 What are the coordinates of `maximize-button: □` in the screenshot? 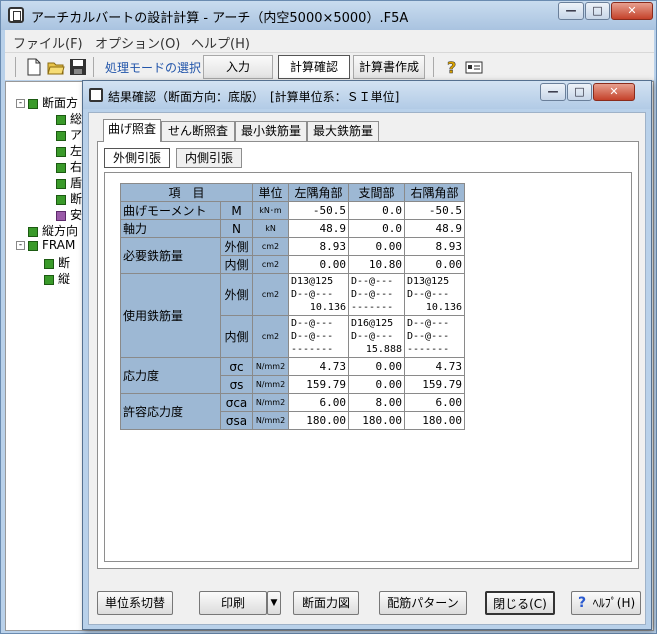 It's located at (597, 11).